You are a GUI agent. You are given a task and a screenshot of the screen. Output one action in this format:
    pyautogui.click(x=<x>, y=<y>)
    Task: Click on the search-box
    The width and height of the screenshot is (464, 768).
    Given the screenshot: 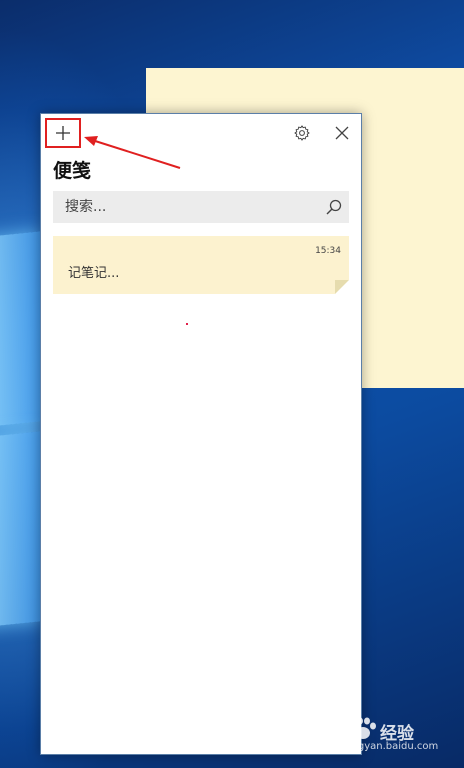 What is the action you would take?
    pyautogui.click(x=201, y=207)
    